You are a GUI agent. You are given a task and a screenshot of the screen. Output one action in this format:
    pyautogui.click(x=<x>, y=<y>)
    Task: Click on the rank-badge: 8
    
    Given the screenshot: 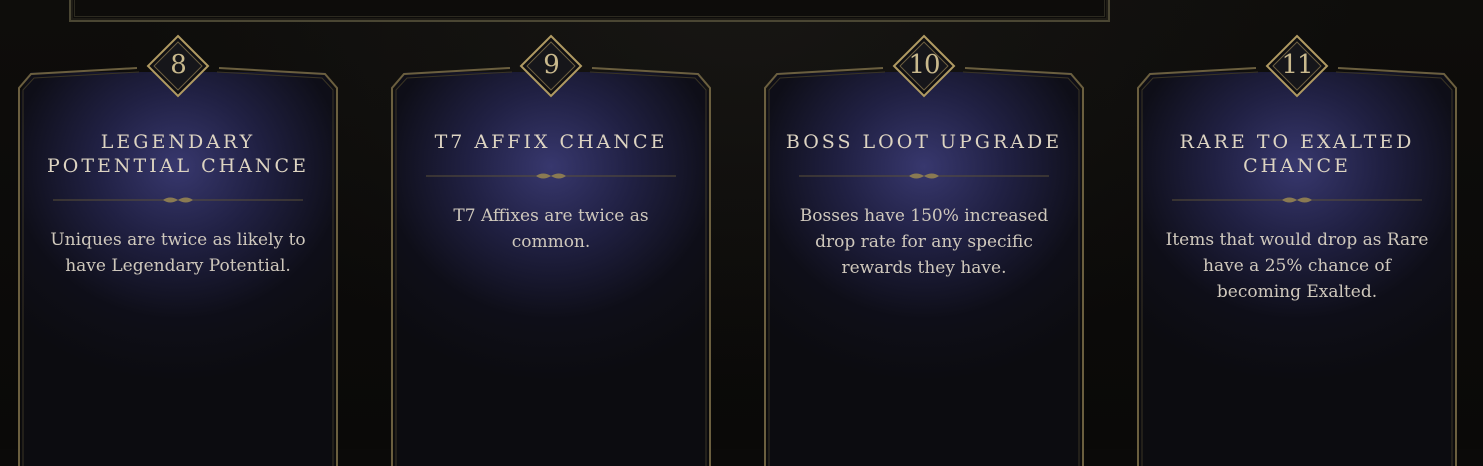 What is the action you would take?
    pyautogui.click(x=178, y=66)
    